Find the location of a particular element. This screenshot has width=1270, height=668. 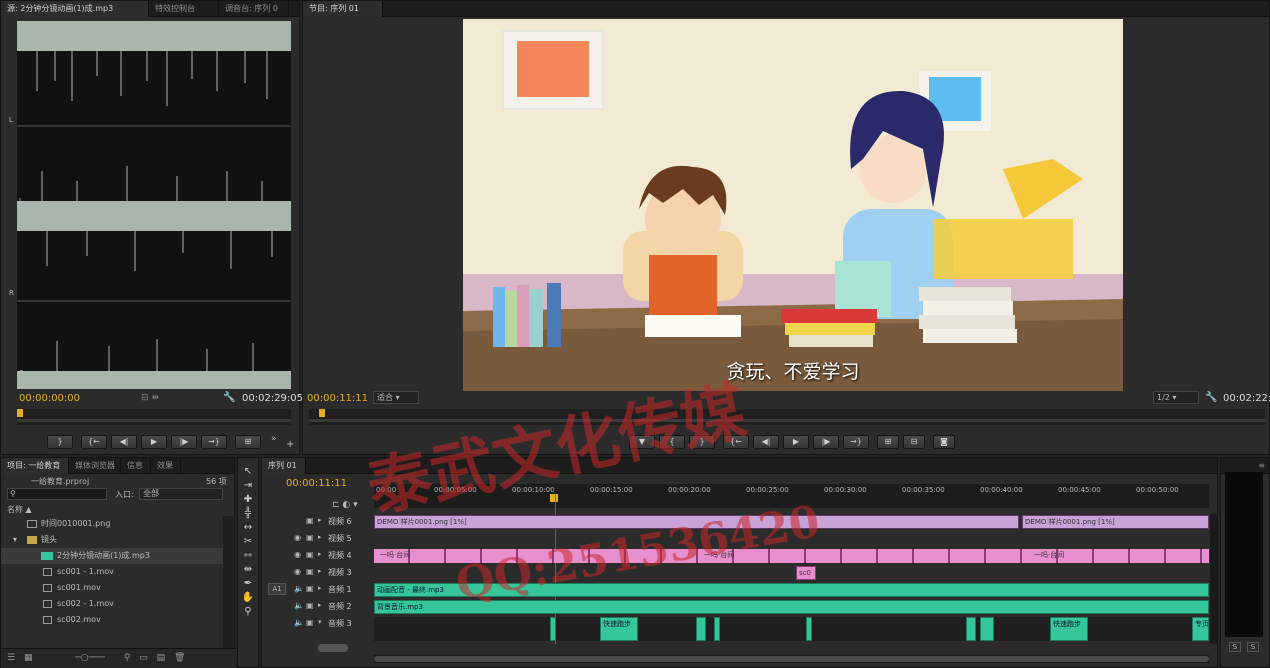

project-item-video: sc002.mov is located at coordinates (112, 620).